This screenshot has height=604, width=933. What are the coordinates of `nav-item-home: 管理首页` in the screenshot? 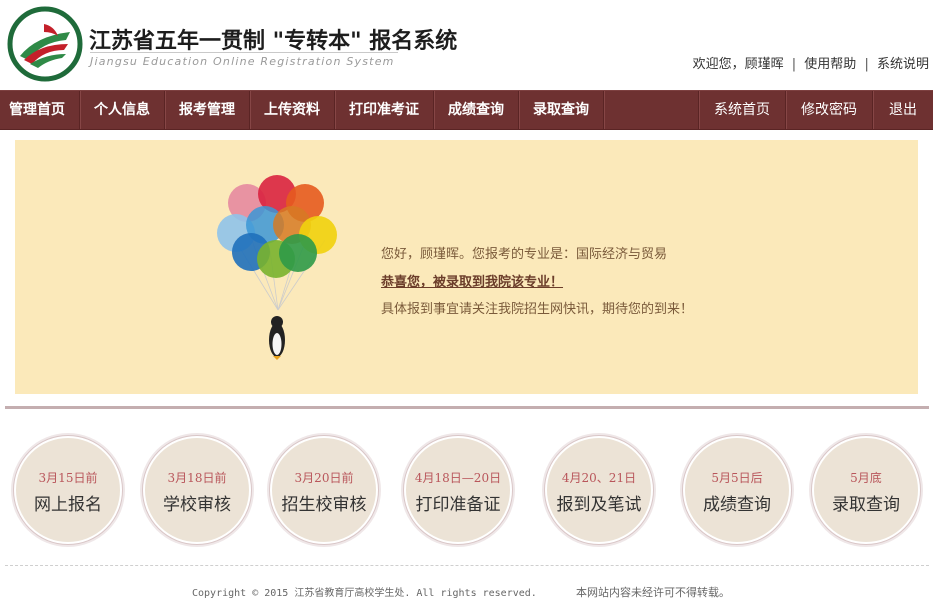 It's located at (40, 110).